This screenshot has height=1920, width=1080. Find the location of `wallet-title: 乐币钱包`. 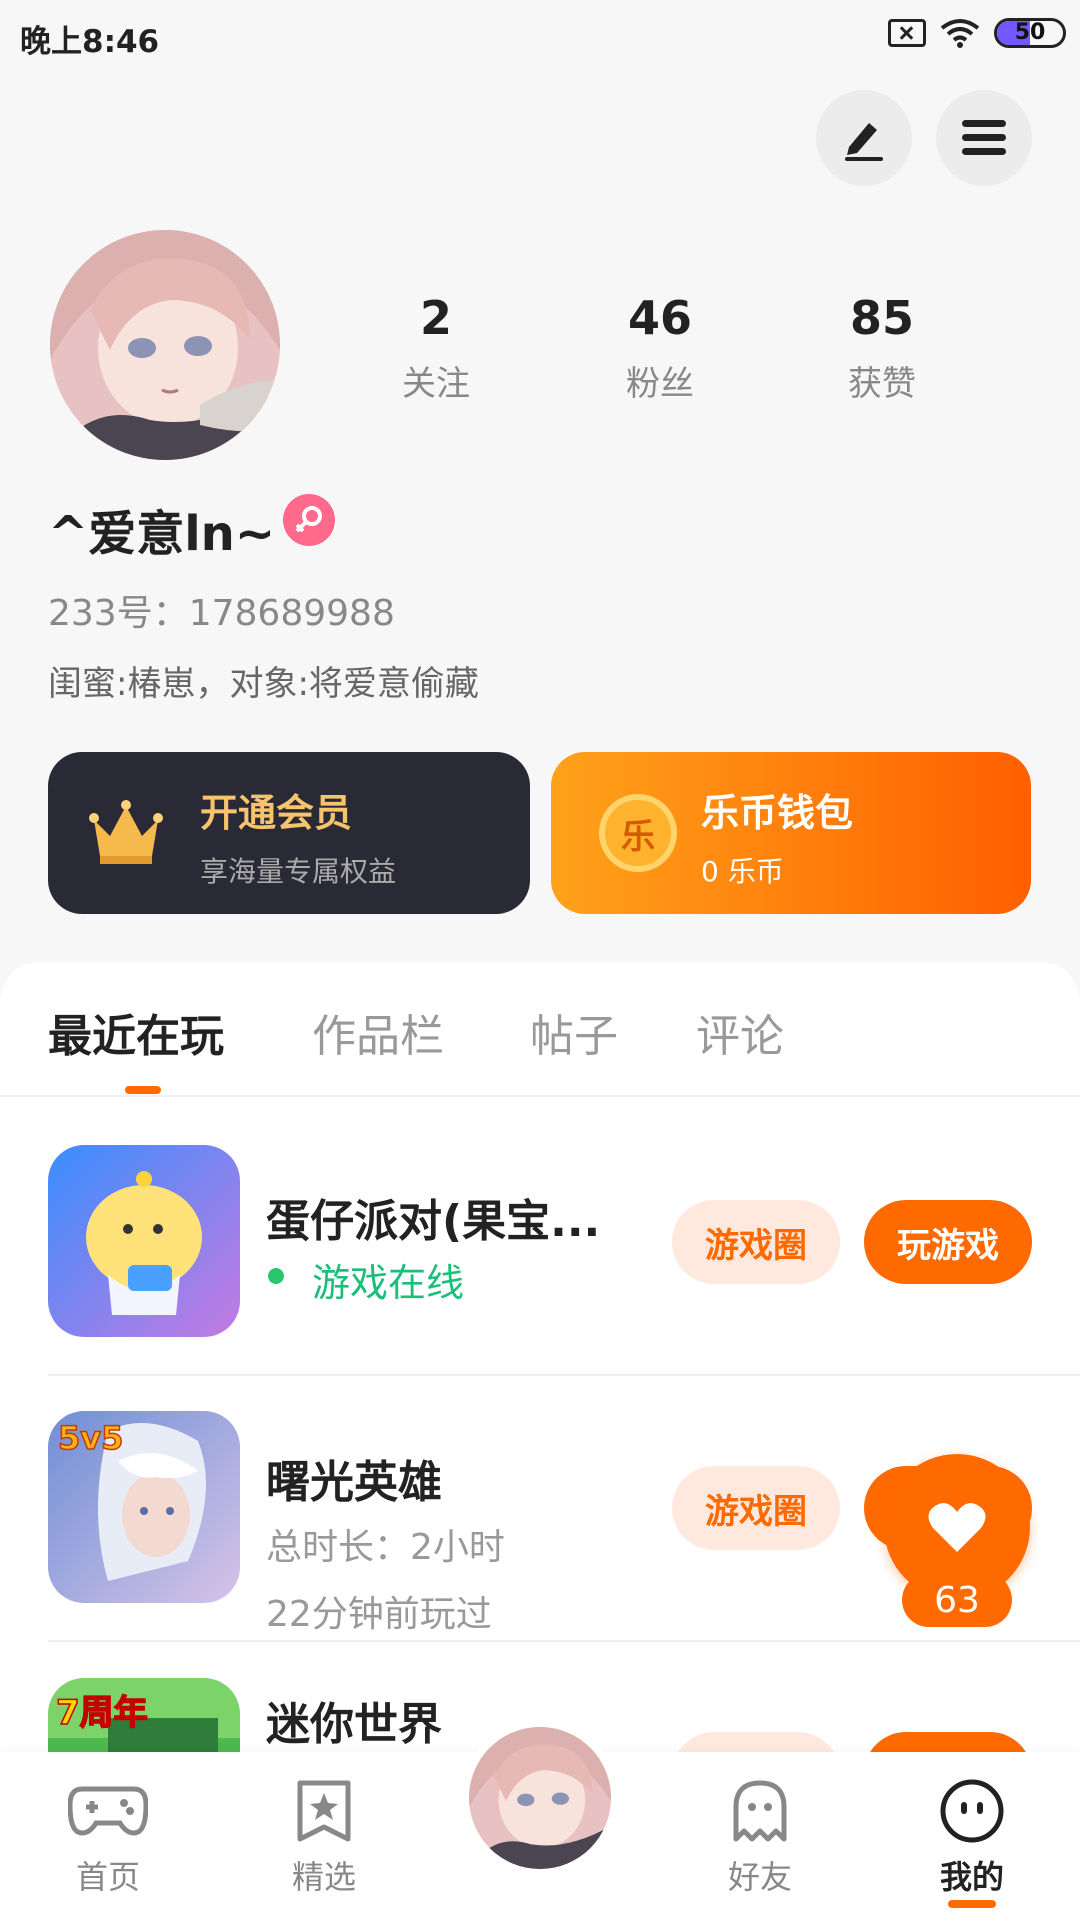

wallet-title: 乐币钱包 is located at coordinates (777, 813).